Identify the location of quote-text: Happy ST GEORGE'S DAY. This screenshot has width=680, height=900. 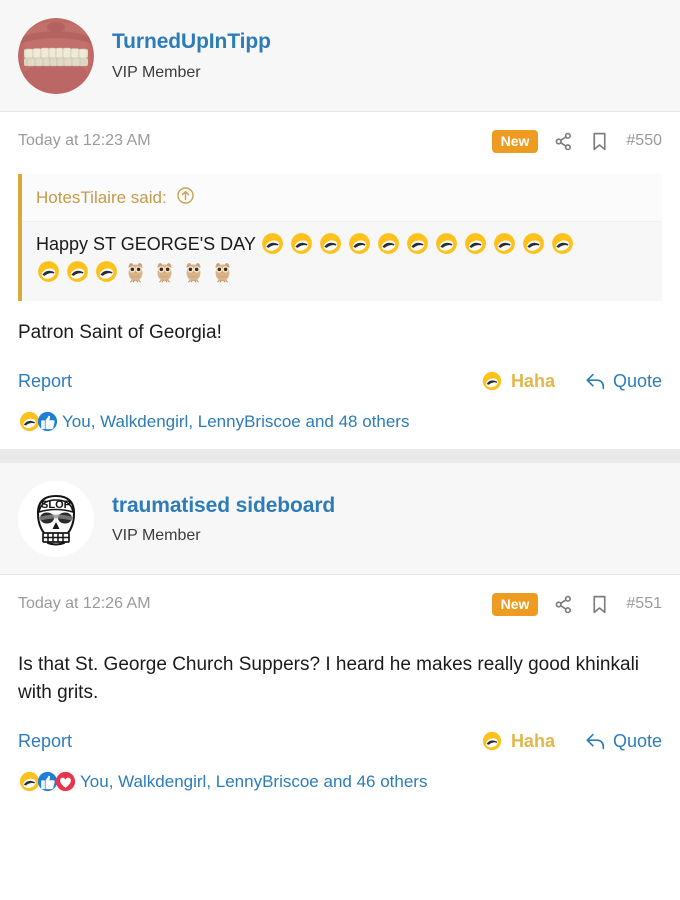
(342, 261).